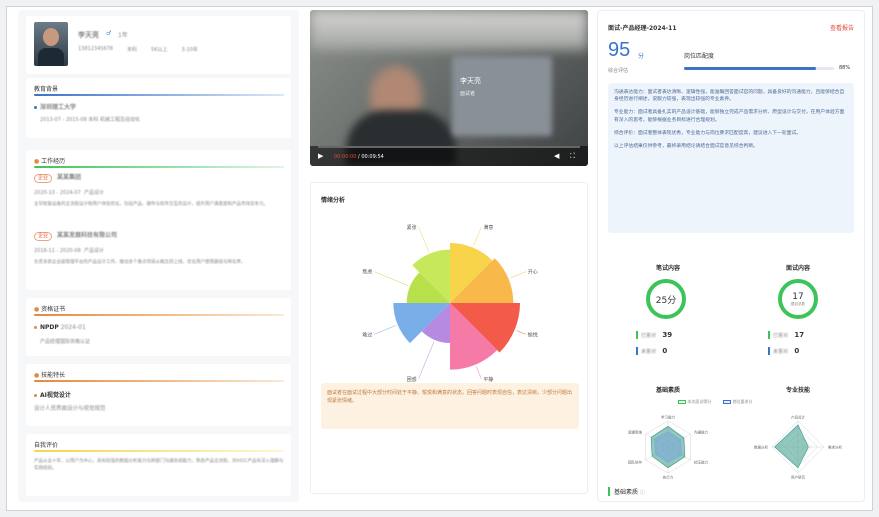 This screenshot has width=879, height=517. I want to click on basic-radar-title: 基础素质, so click(667, 390).